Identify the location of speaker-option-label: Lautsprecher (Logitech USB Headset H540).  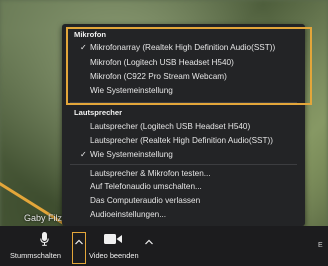
(170, 126).